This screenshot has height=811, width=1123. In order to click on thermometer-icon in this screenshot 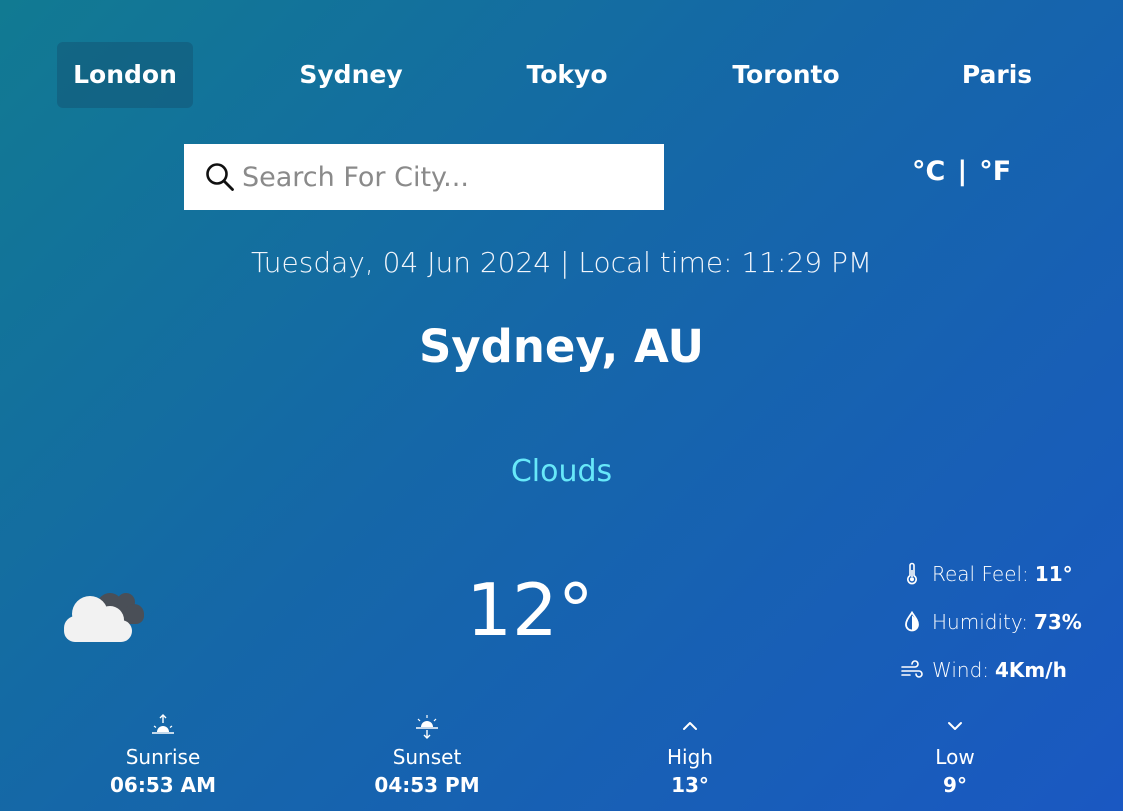, I will do `click(912, 573)`.